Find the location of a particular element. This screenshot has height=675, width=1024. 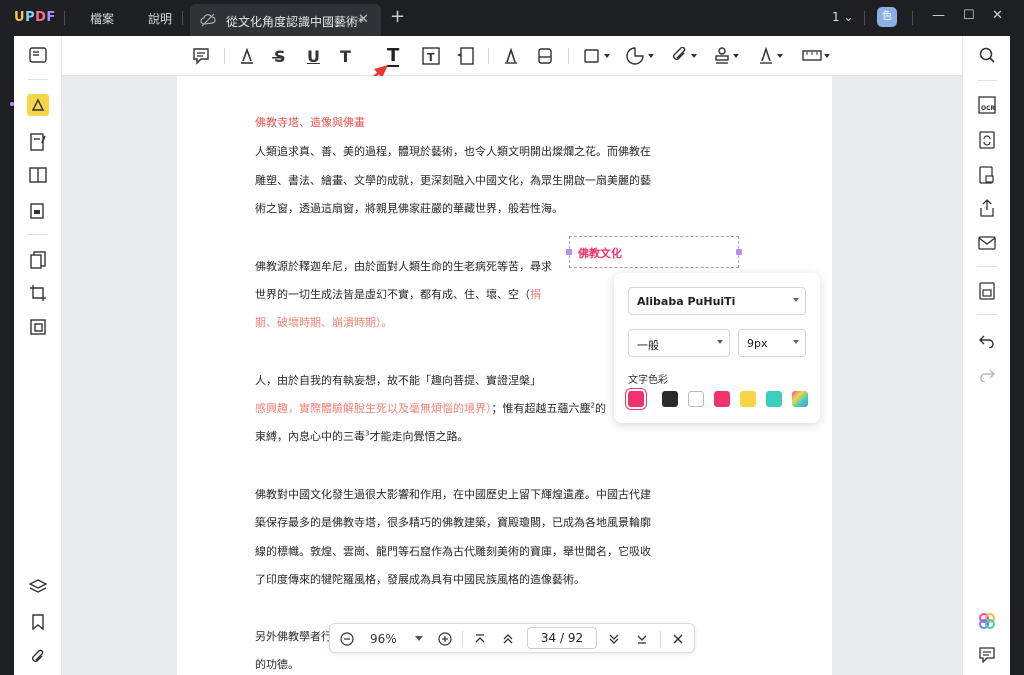

eraser-icon is located at coordinates (545, 56).